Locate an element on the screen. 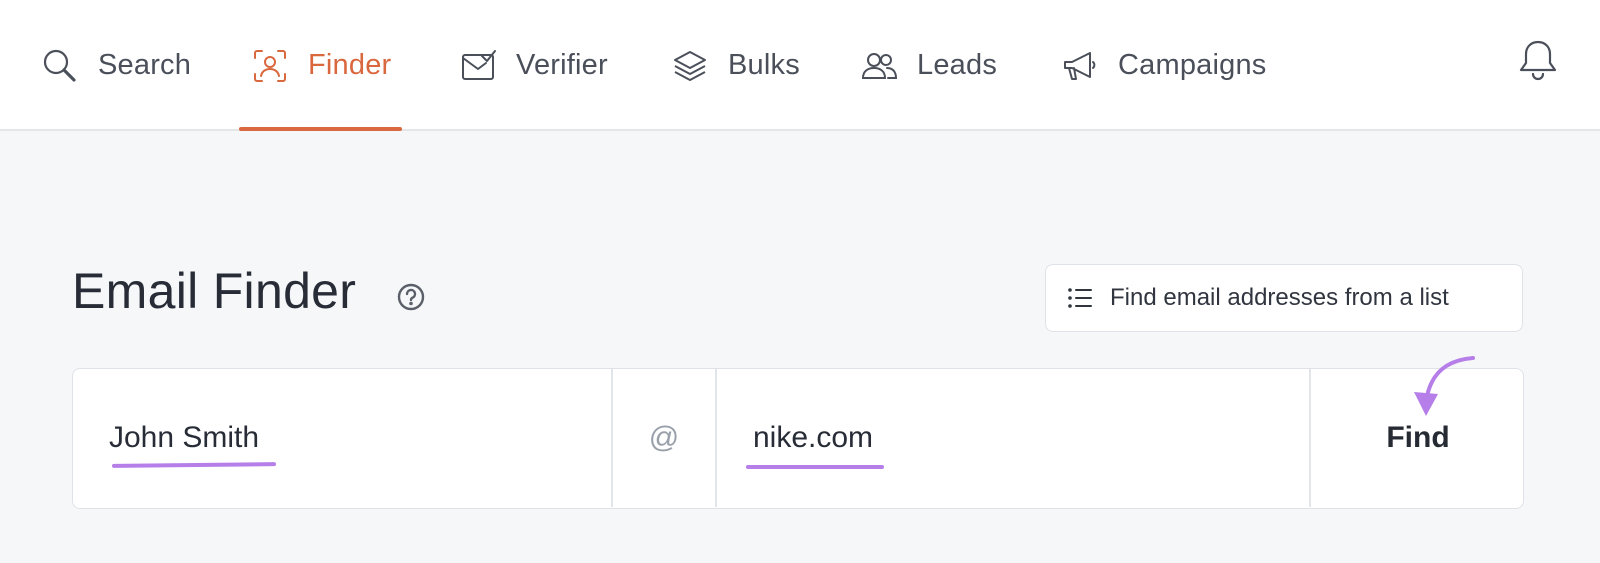  full-name-input is located at coordinates (339, 438).